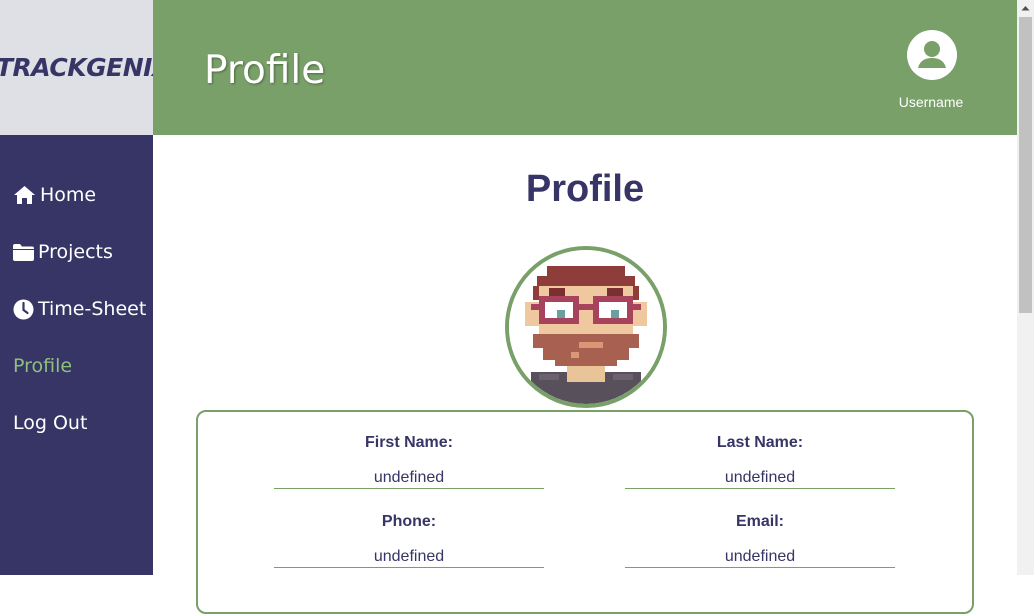 This screenshot has height=614, width=1034. What do you see at coordinates (932, 55) in the screenshot?
I see `user-avatar-icon` at bounding box center [932, 55].